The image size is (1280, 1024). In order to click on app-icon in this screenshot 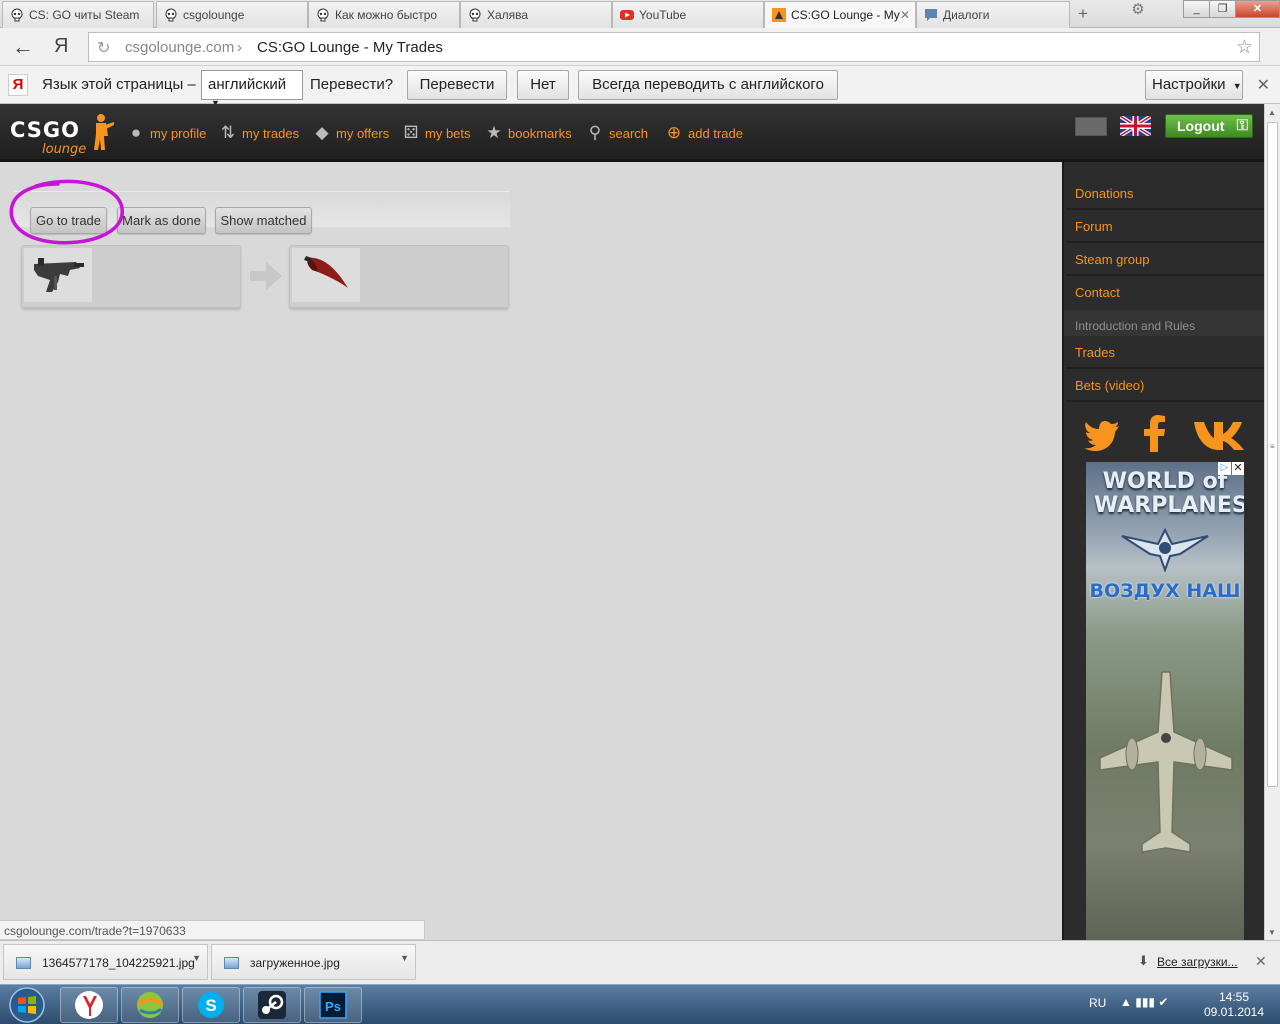, I will do `click(150, 1005)`.